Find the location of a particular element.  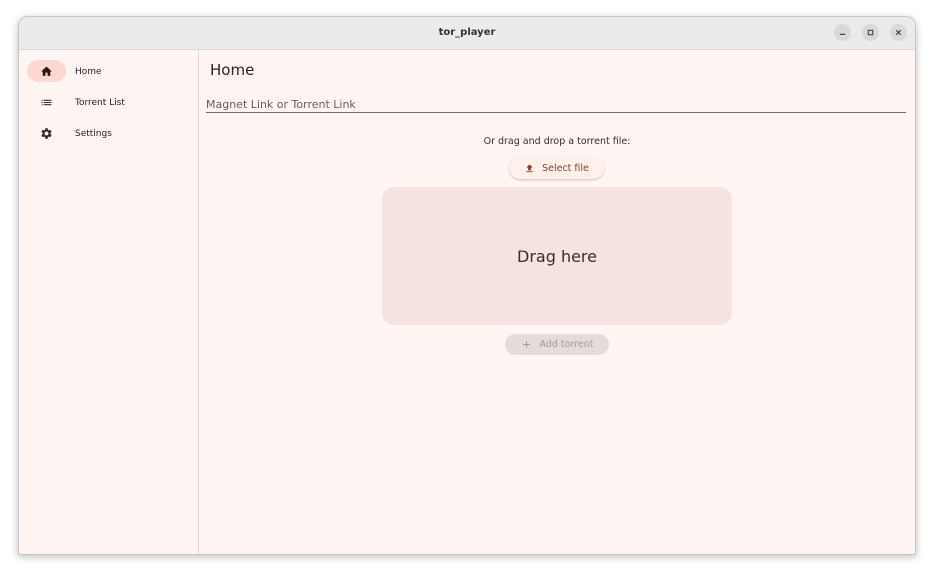

sidebar-item-torrent-list: Torrent List is located at coordinates (108, 103).